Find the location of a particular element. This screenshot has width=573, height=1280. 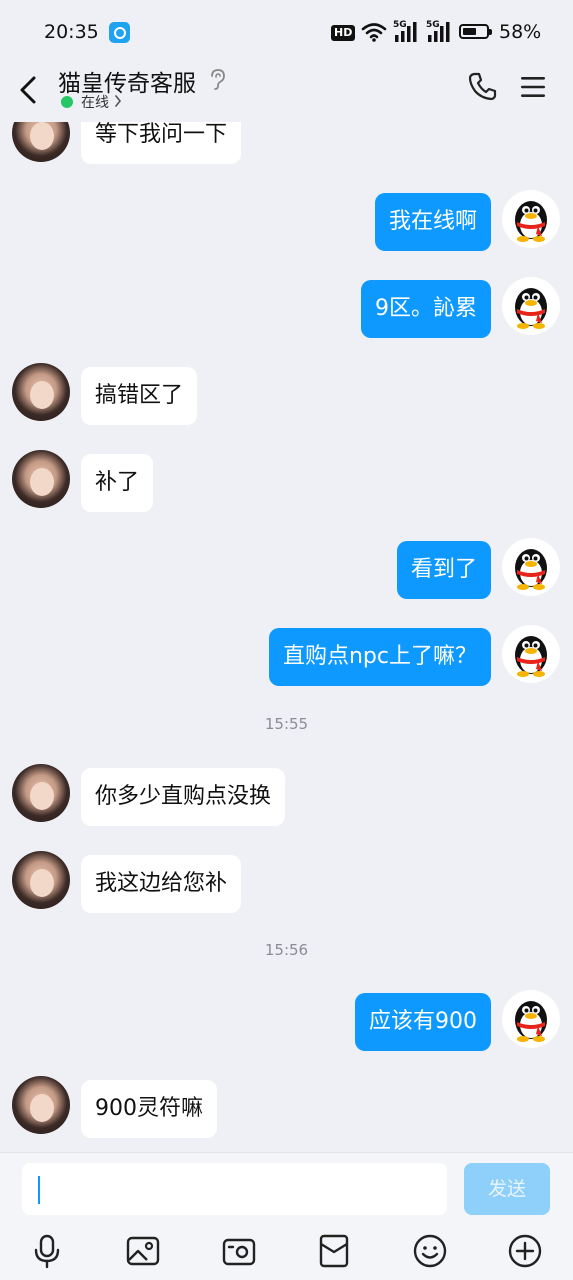

red-packet-icon is located at coordinates (334, 1251).